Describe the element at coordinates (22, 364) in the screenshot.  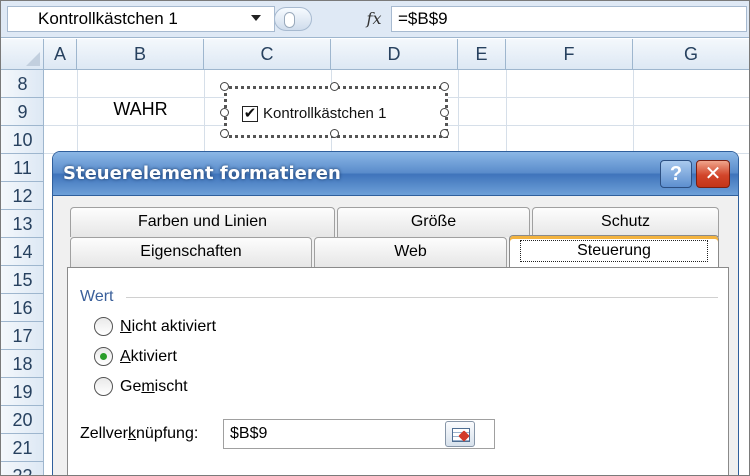
I see `row-header-18: 18` at that location.